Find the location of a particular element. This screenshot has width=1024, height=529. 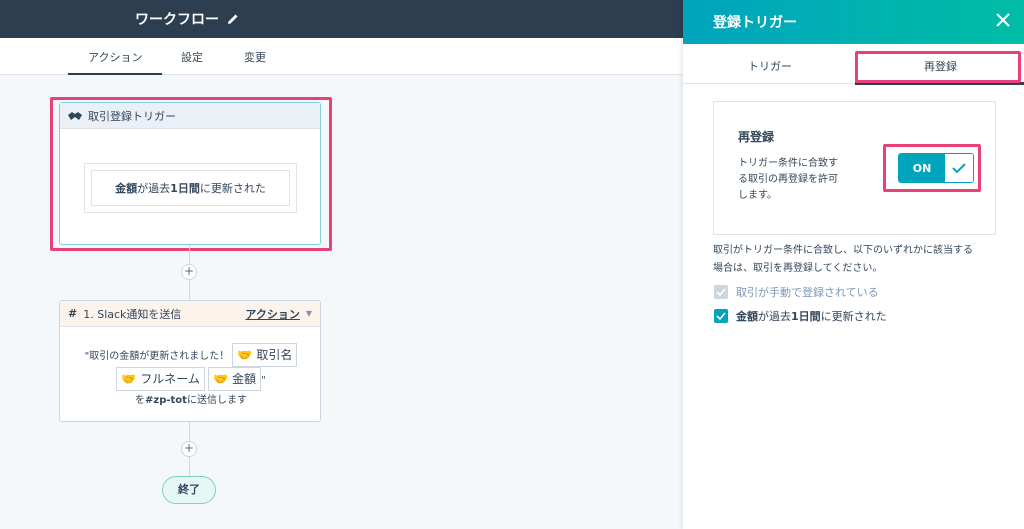

section-description: トリガー条件に合致す る取引の再登録を許可 します。 is located at coordinates (788, 180).